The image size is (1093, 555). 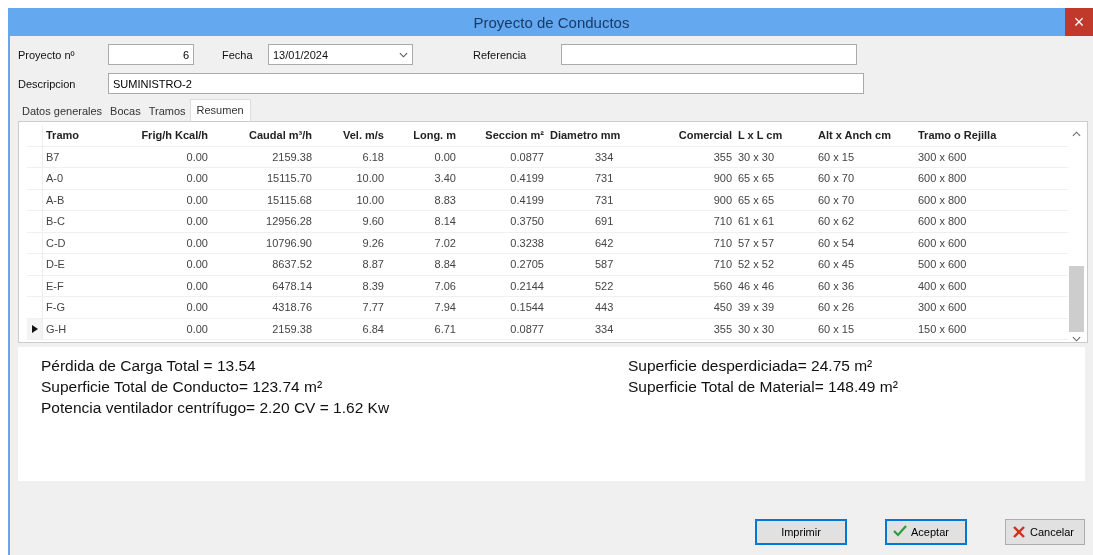 What do you see at coordinates (972, 135) in the screenshot?
I see `column-header: Tramo o Rejilla` at bounding box center [972, 135].